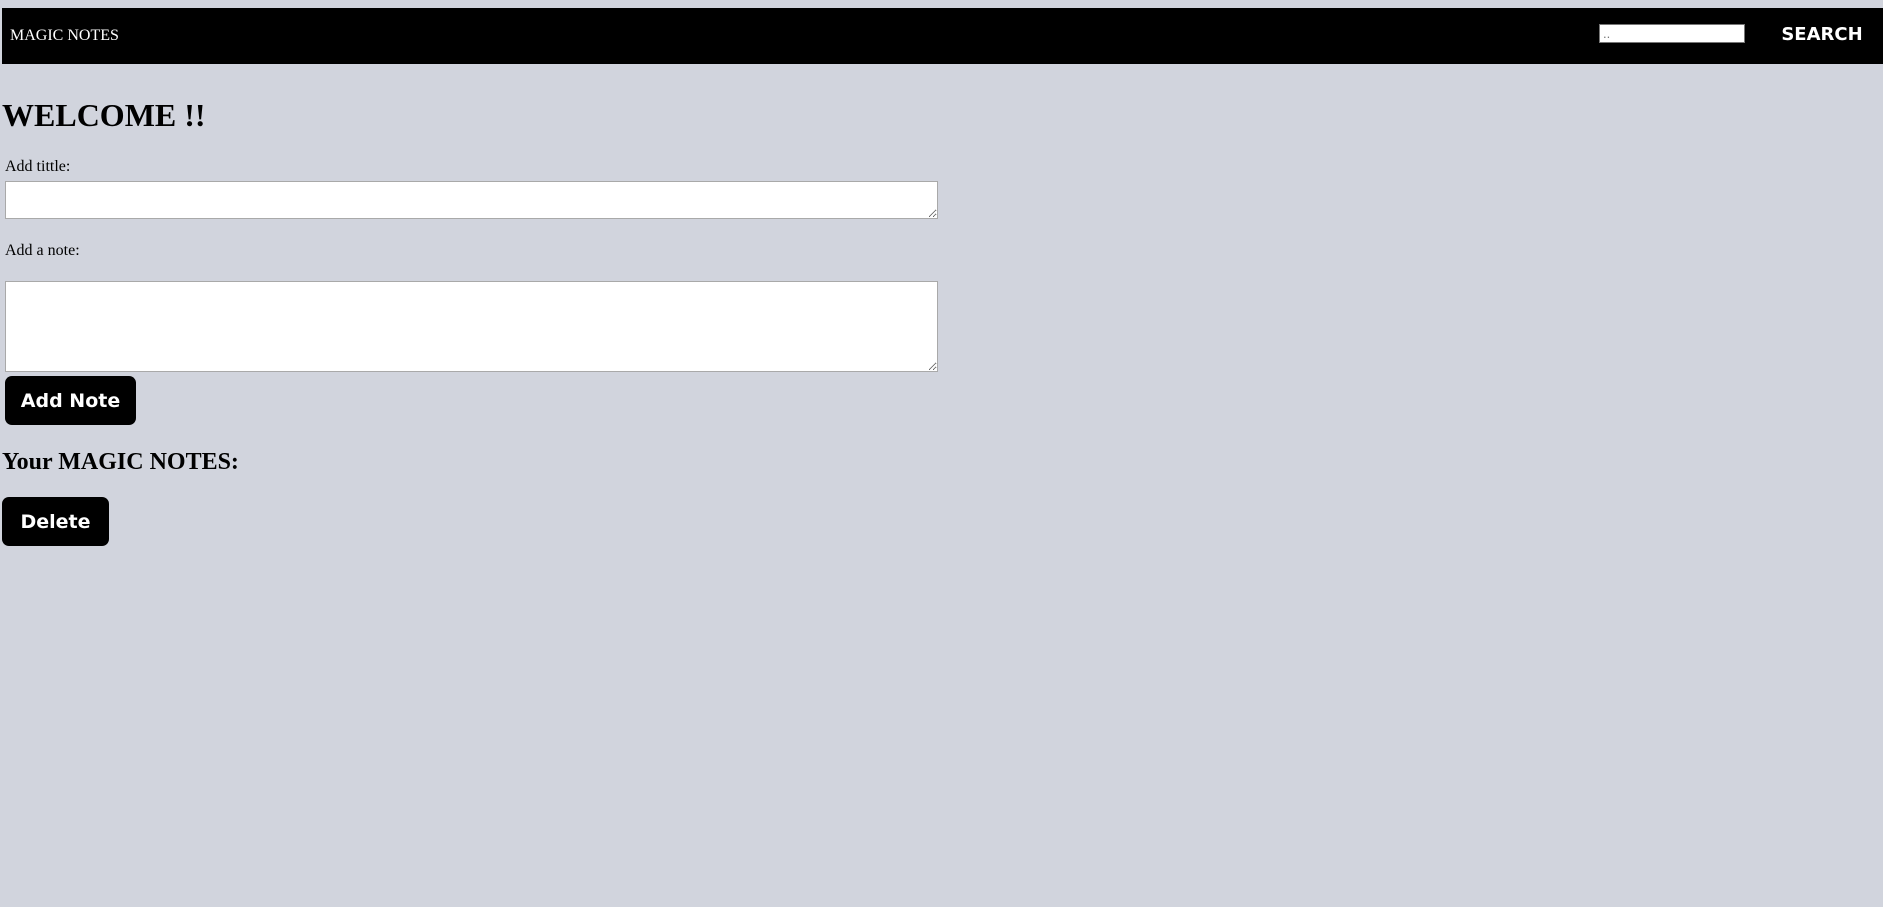 The width and height of the screenshot is (1883, 907). I want to click on welcome-heading: WELCOME !!, so click(104, 115).